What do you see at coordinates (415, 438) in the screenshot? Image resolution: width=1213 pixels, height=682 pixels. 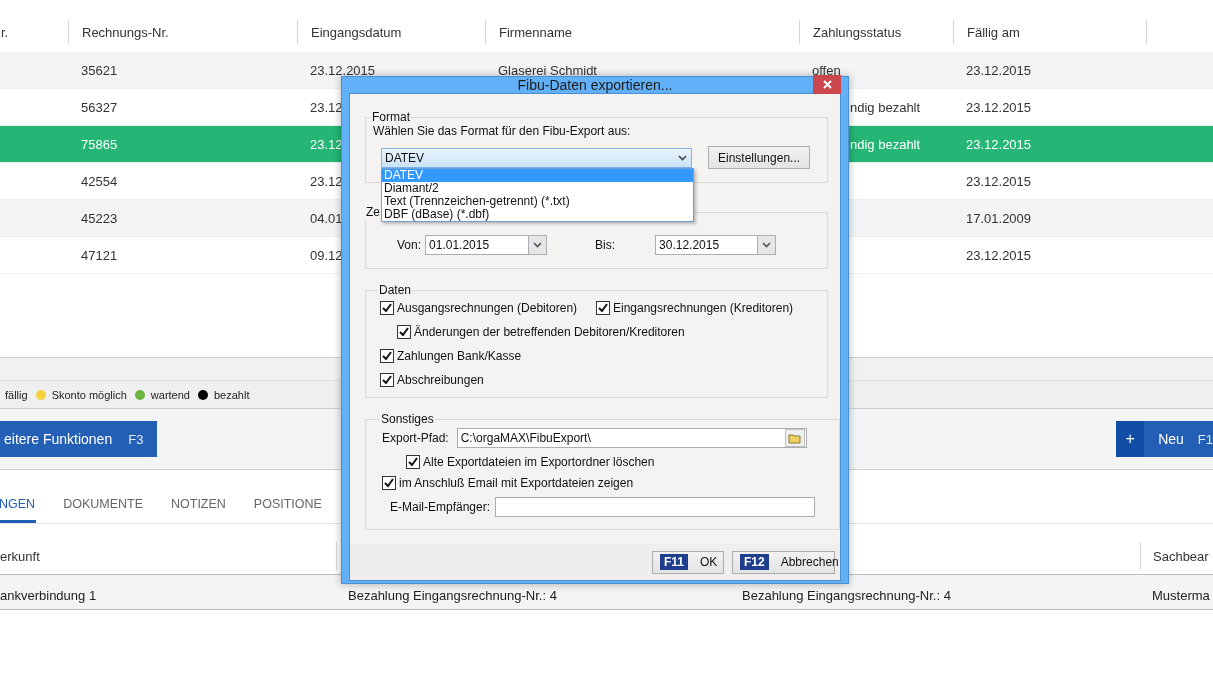 I see `path-label: Export-Pfad:` at bounding box center [415, 438].